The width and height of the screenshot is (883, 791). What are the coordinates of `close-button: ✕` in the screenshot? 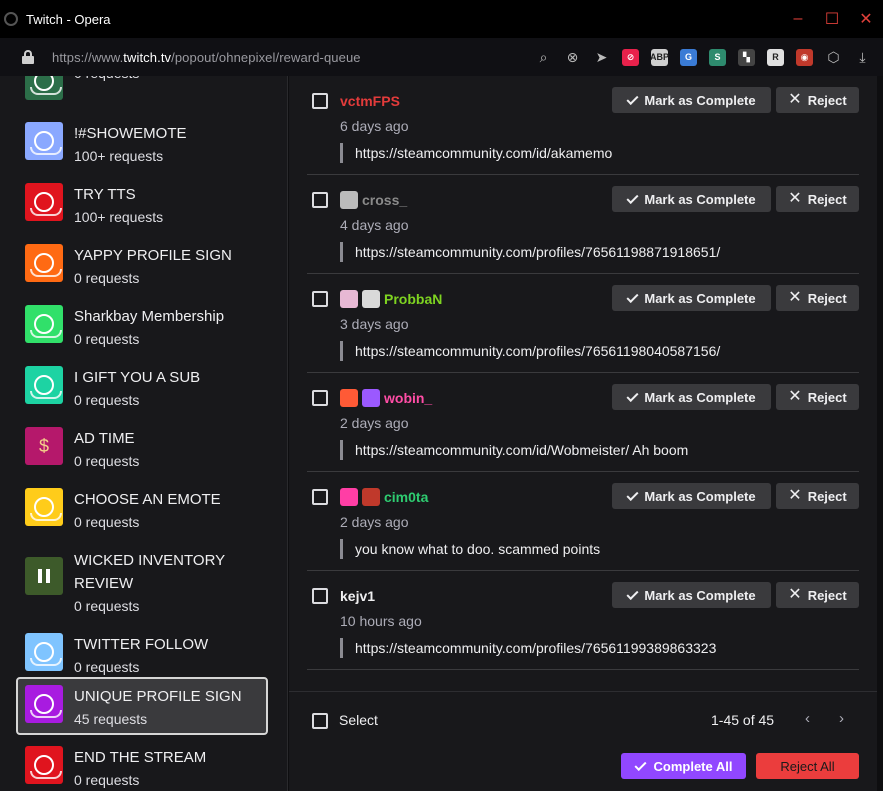 It's located at (866, 19).